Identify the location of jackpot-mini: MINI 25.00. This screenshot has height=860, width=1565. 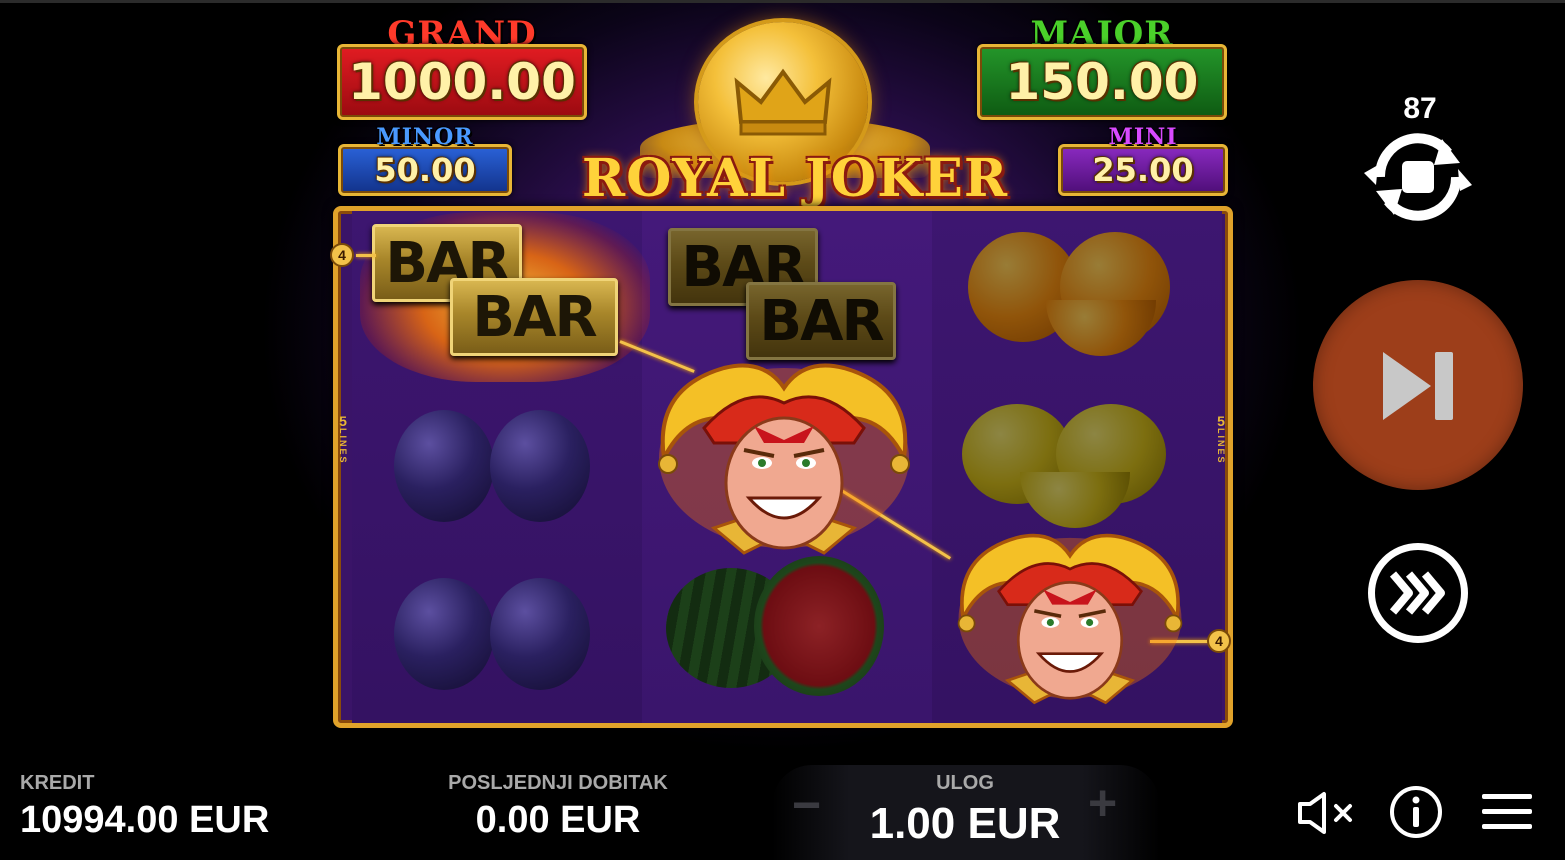
(1143, 160).